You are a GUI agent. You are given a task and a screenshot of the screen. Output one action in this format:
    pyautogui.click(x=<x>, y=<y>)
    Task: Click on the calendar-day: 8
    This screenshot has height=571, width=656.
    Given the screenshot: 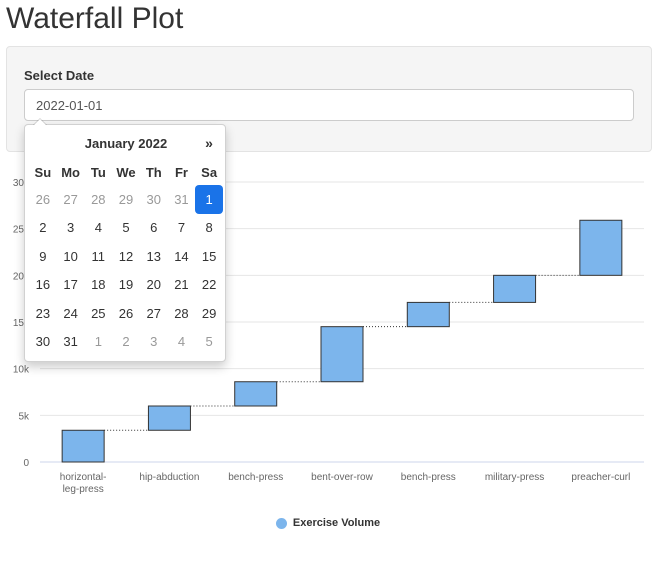 What is the action you would take?
    pyautogui.click(x=209, y=228)
    